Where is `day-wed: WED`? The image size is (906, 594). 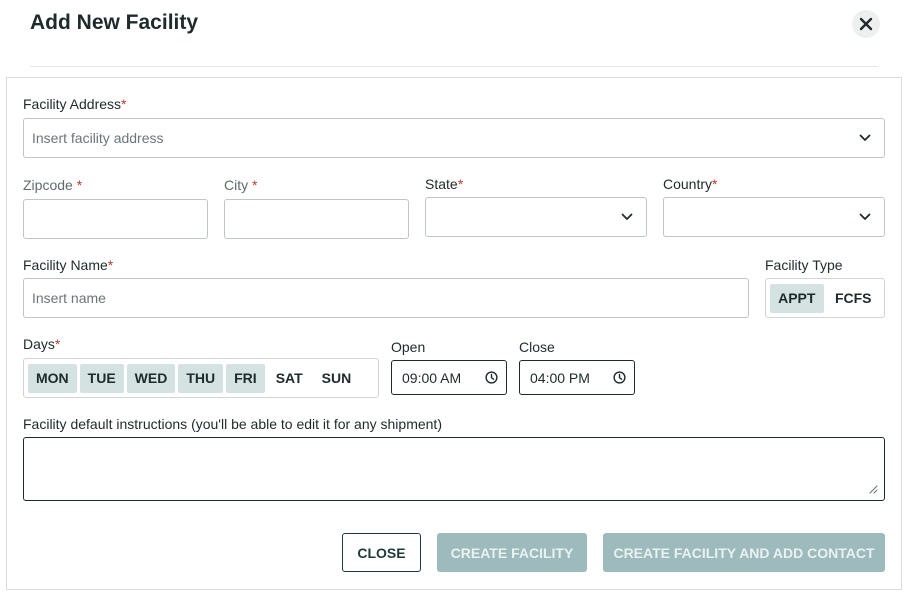 day-wed: WED is located at coordinates (151, 378).